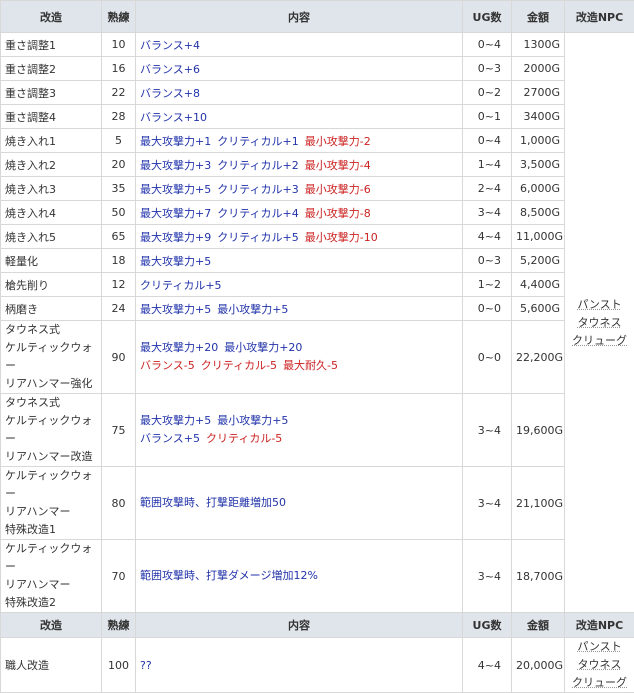  Describe the element at coordinates (51, 141) in the screenshot. I see `cell-mod-name: 焼き入れ1` at that location.